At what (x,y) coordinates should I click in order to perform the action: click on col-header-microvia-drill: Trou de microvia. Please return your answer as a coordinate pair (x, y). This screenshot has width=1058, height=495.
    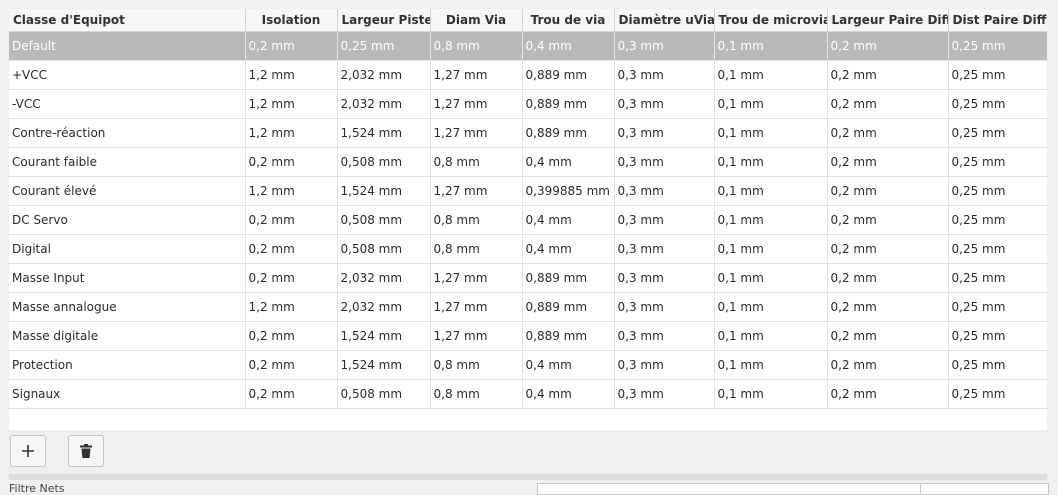
    Looking at the image, I should click on (771, 20).